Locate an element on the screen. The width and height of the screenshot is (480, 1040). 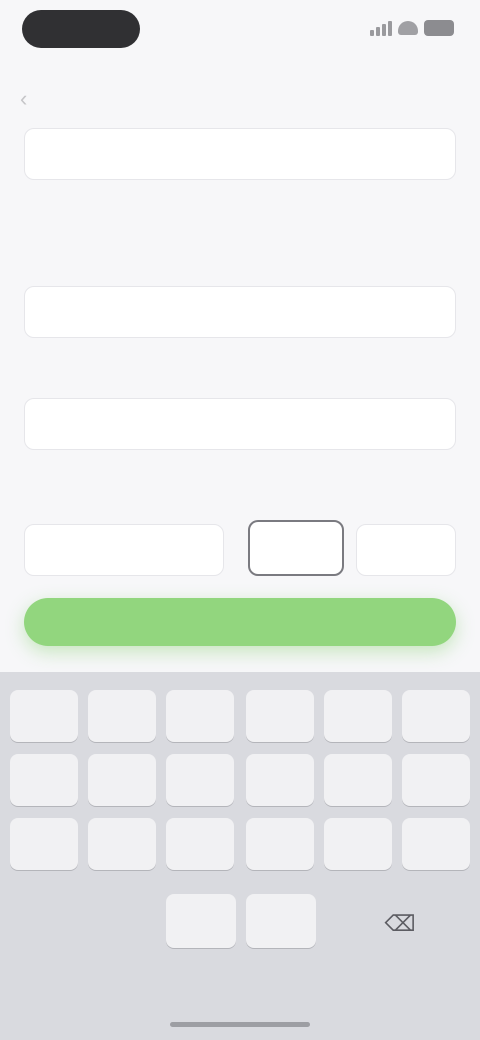
section-two-input is located at coordinates (240, 424).